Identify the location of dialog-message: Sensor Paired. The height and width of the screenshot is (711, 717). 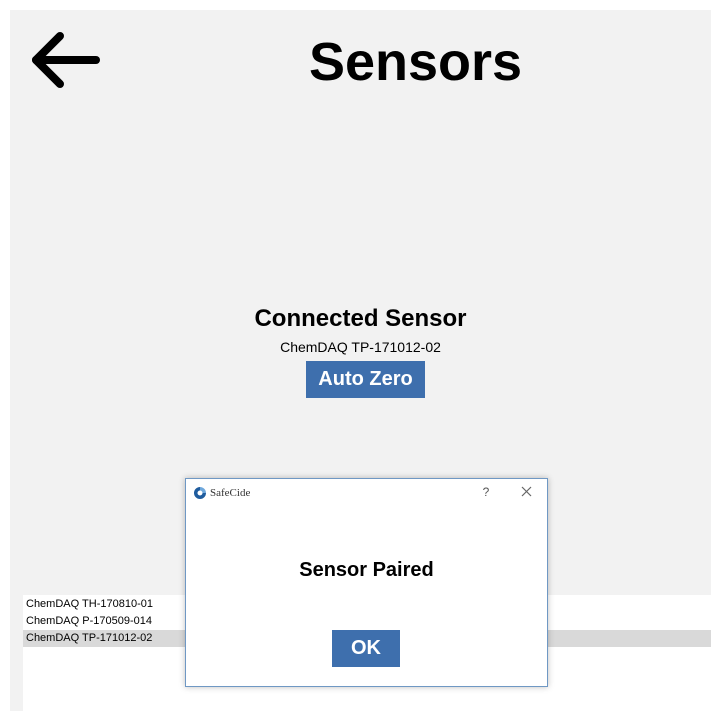
(366, 570).